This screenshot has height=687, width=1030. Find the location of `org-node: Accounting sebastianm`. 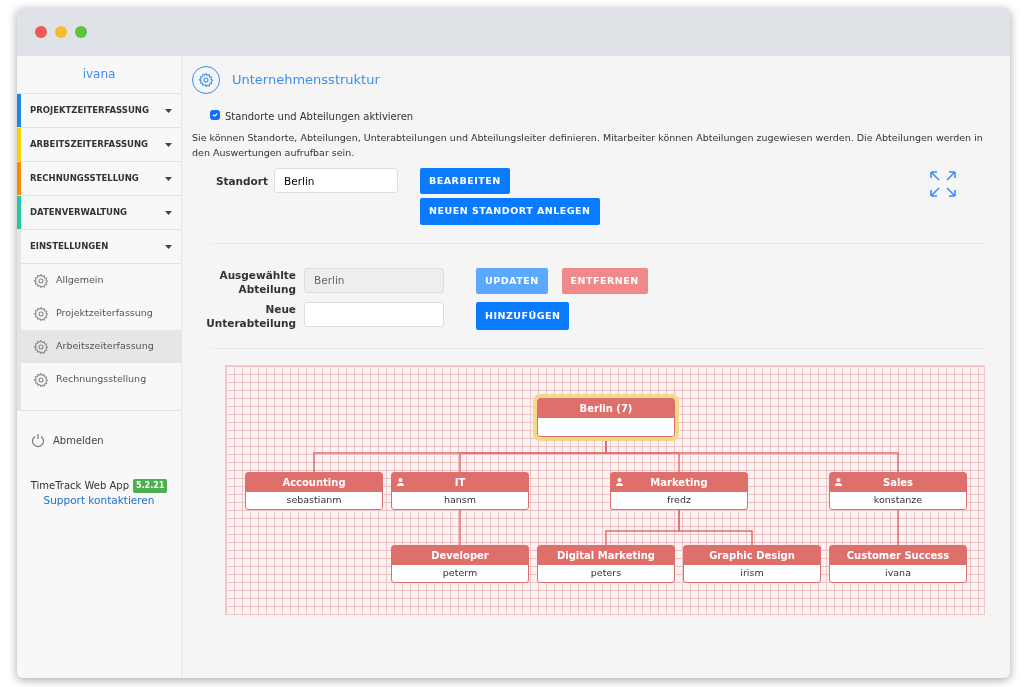

org-node: Accounting sebastianm is located at coordinates (314, 490).